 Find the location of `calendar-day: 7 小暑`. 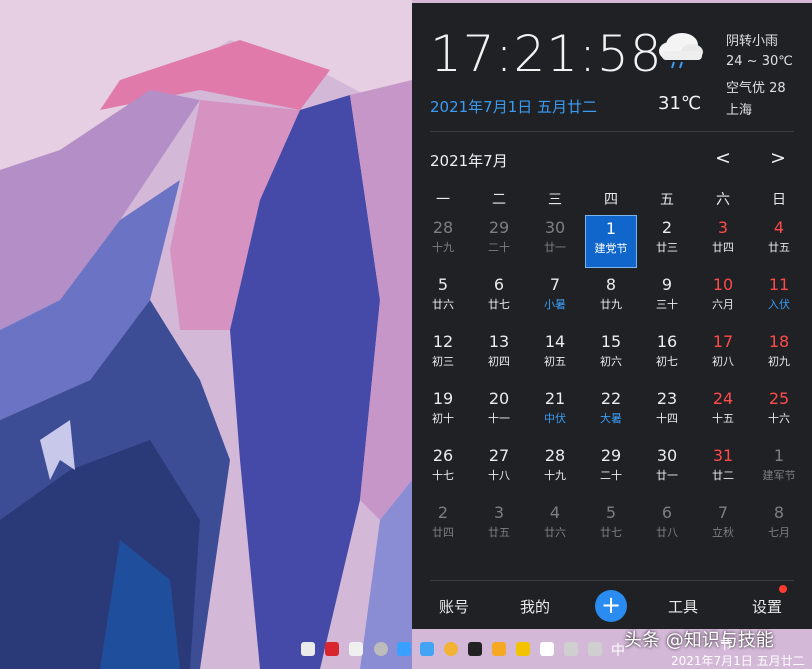

calendar-day: 7 小暑 is located at coordinates (555, 298).